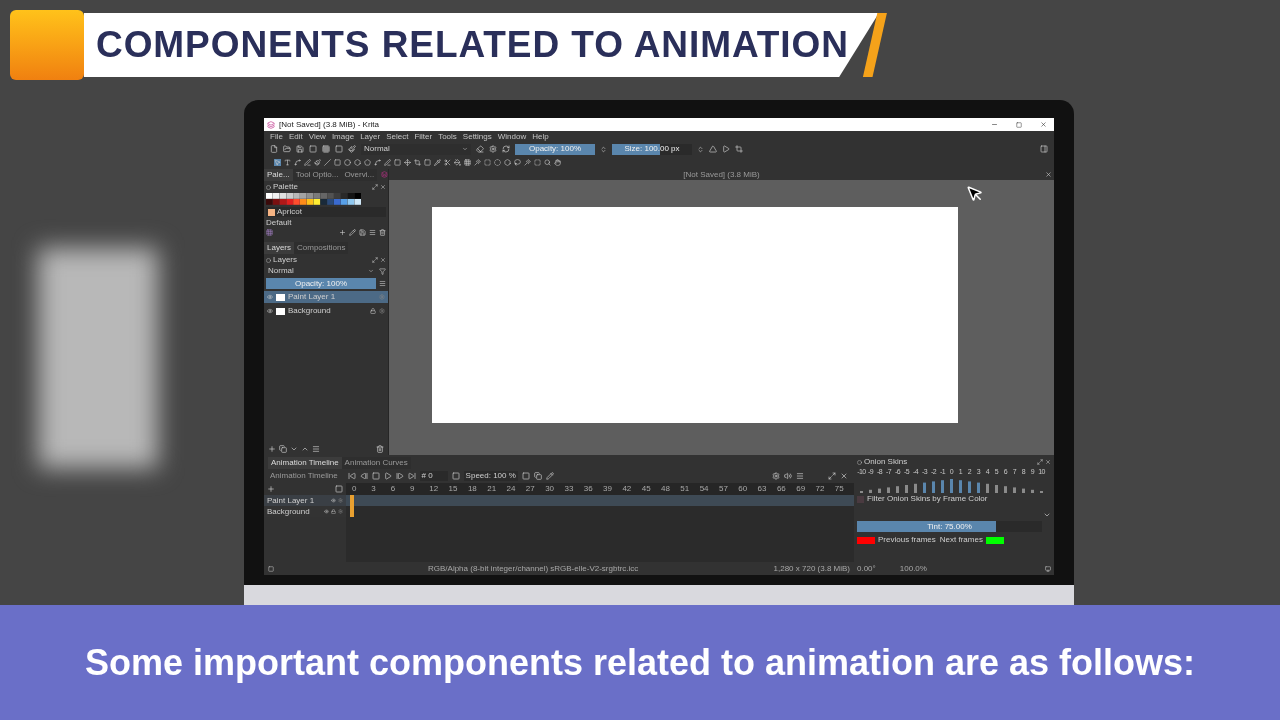 The height and width of the screenshot is (720, 1280). What do you see at coordinates (287, 162) in the screenshot?
I see `text-tool-icon` at bounding box center [287, 162].